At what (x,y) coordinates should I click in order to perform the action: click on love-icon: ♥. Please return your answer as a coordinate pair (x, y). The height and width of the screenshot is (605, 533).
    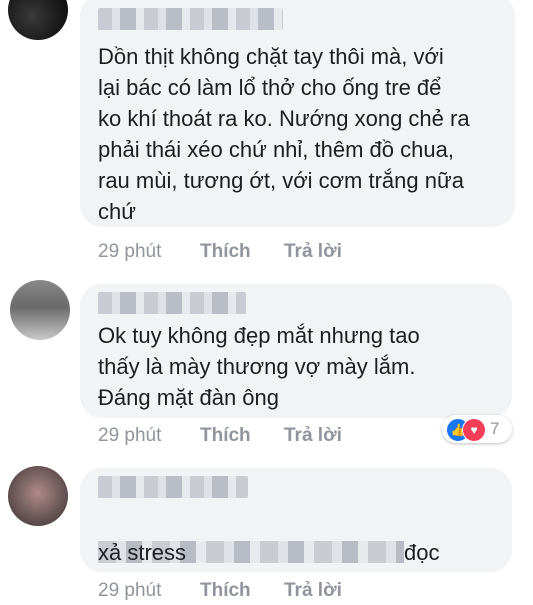
    Looking at the image, I should click on (474, 430).